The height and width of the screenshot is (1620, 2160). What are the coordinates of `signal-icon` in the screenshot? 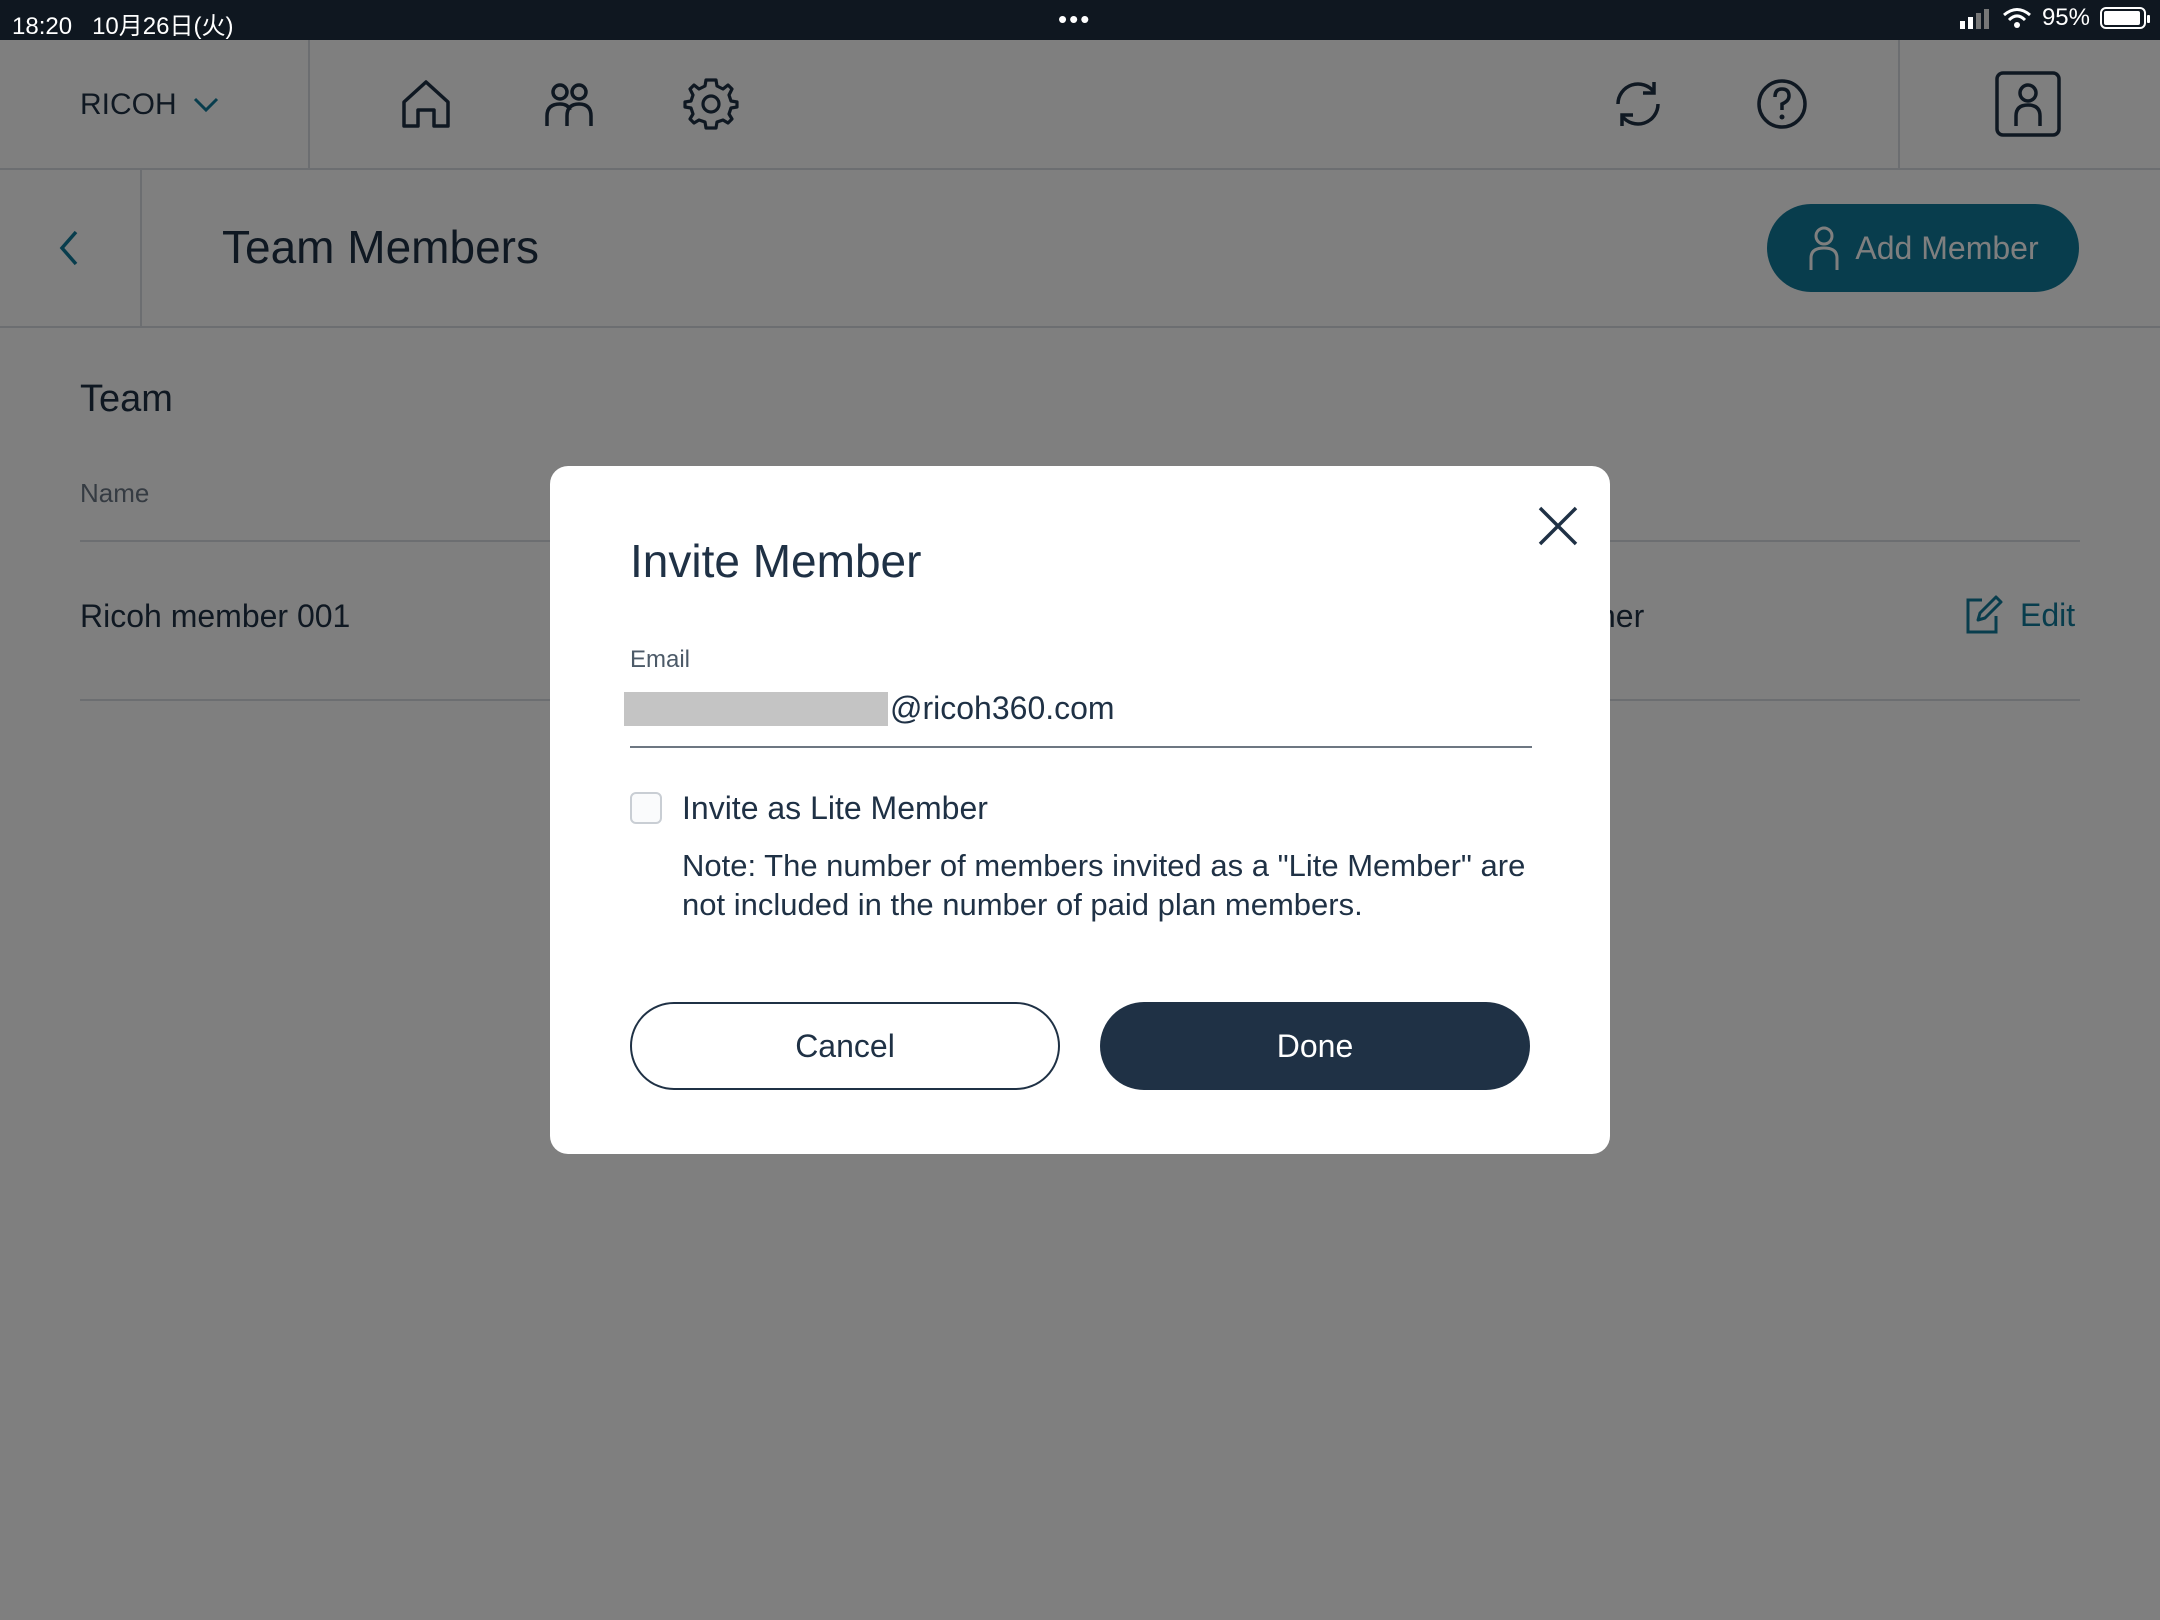 It's located at (1974, 19).